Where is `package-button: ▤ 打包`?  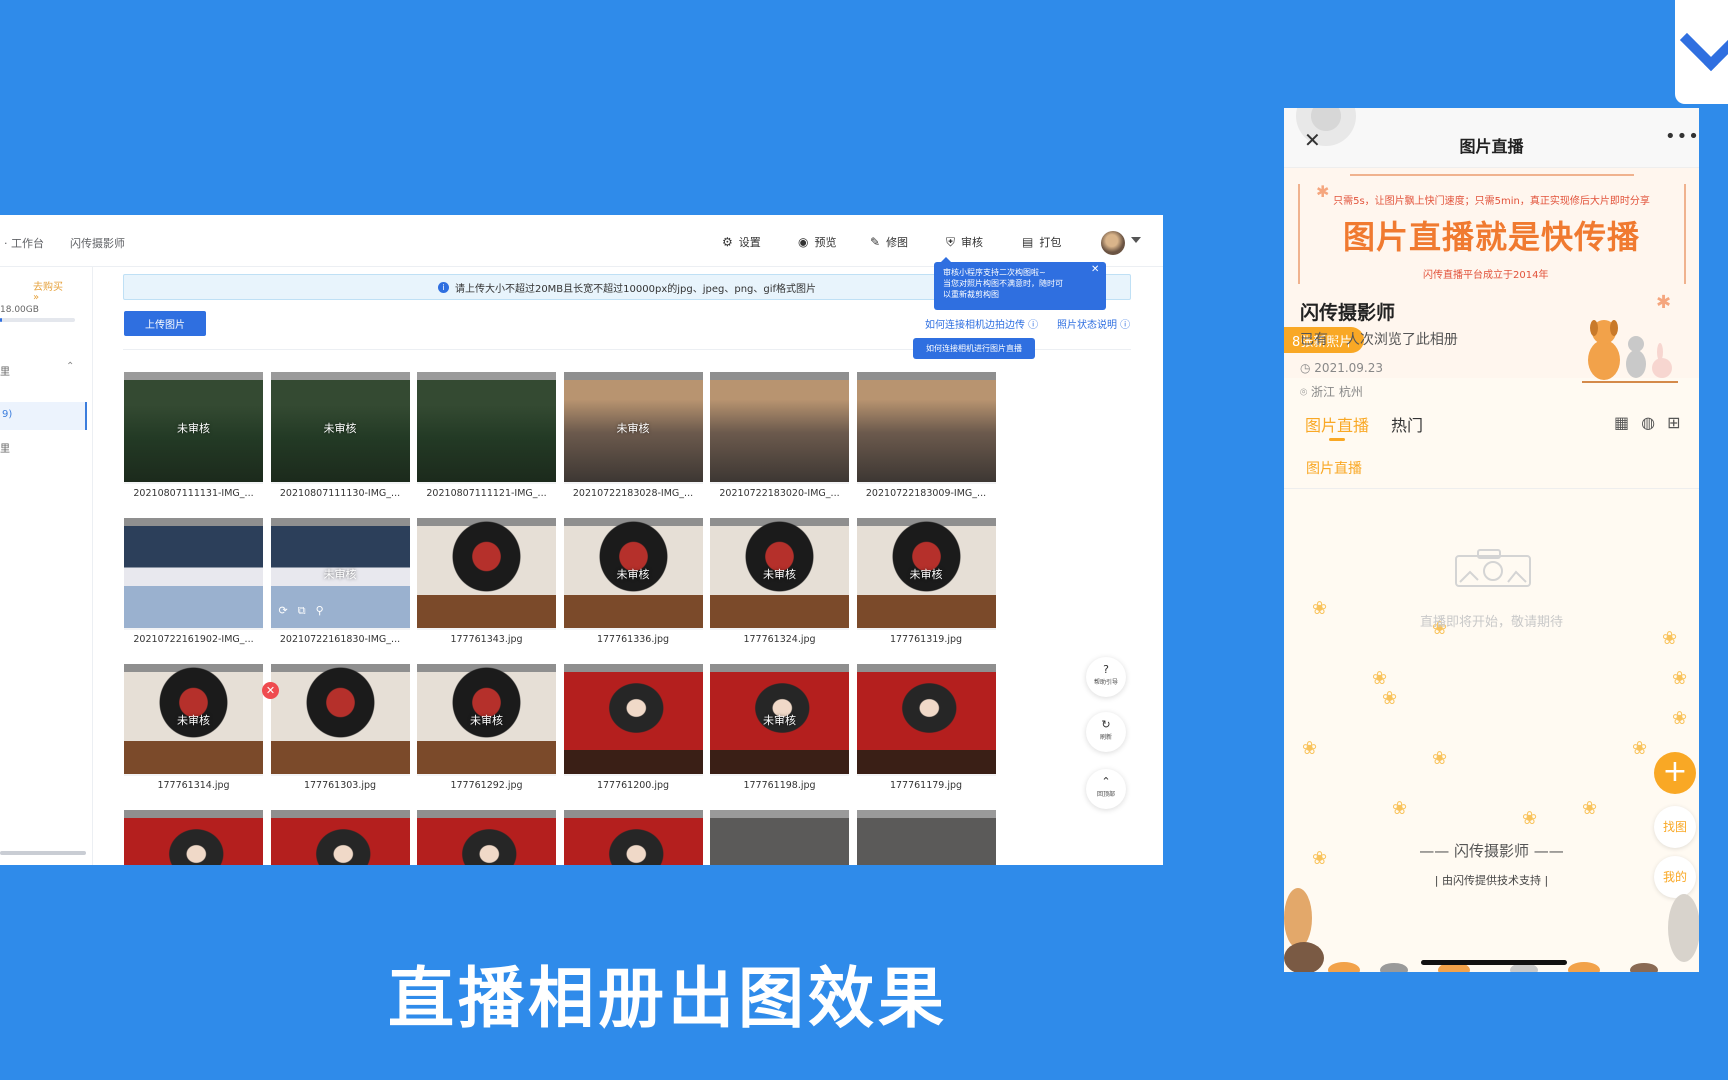
package-button: ▤ 打包 is located at coordinates (1041, 242).